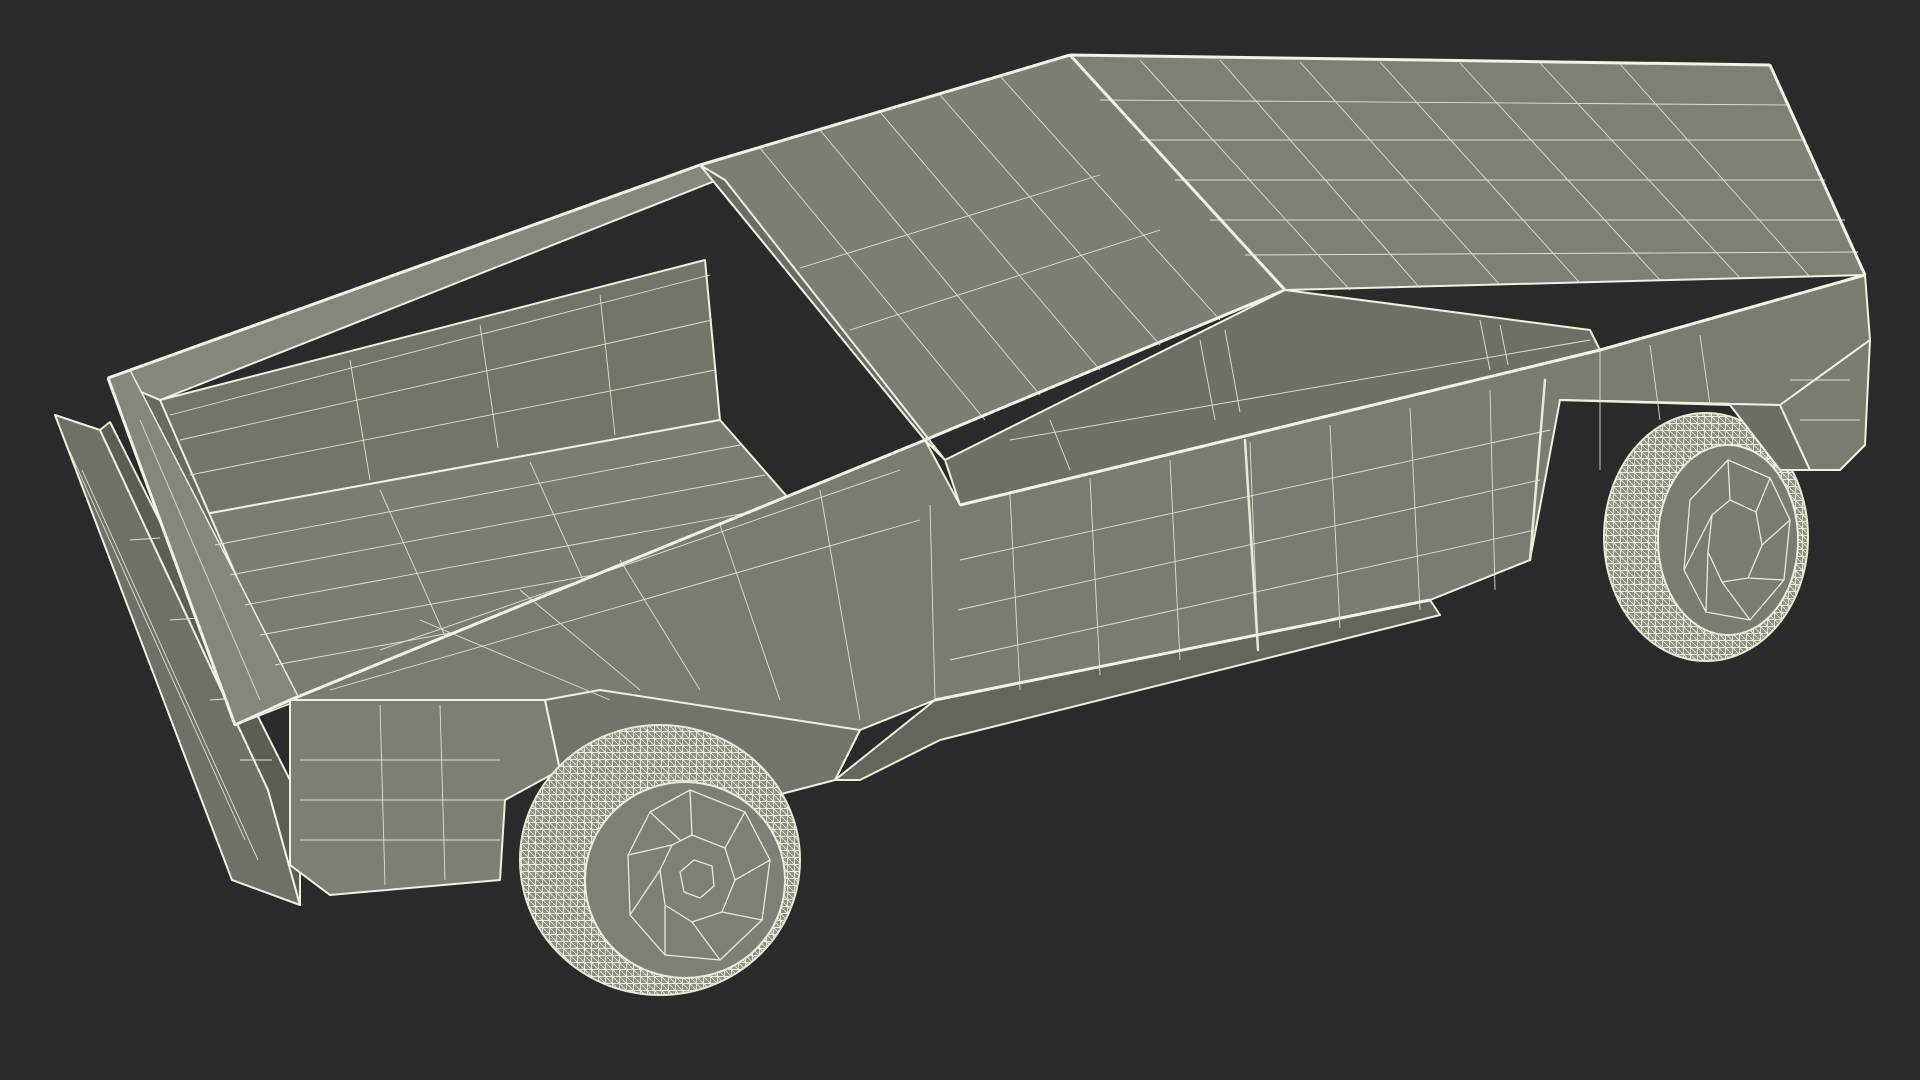 The image size is (1920, 1080). Describe the element at coordinates (660, 860) in the screenshot. I see `rear-left-wheel` at that location.